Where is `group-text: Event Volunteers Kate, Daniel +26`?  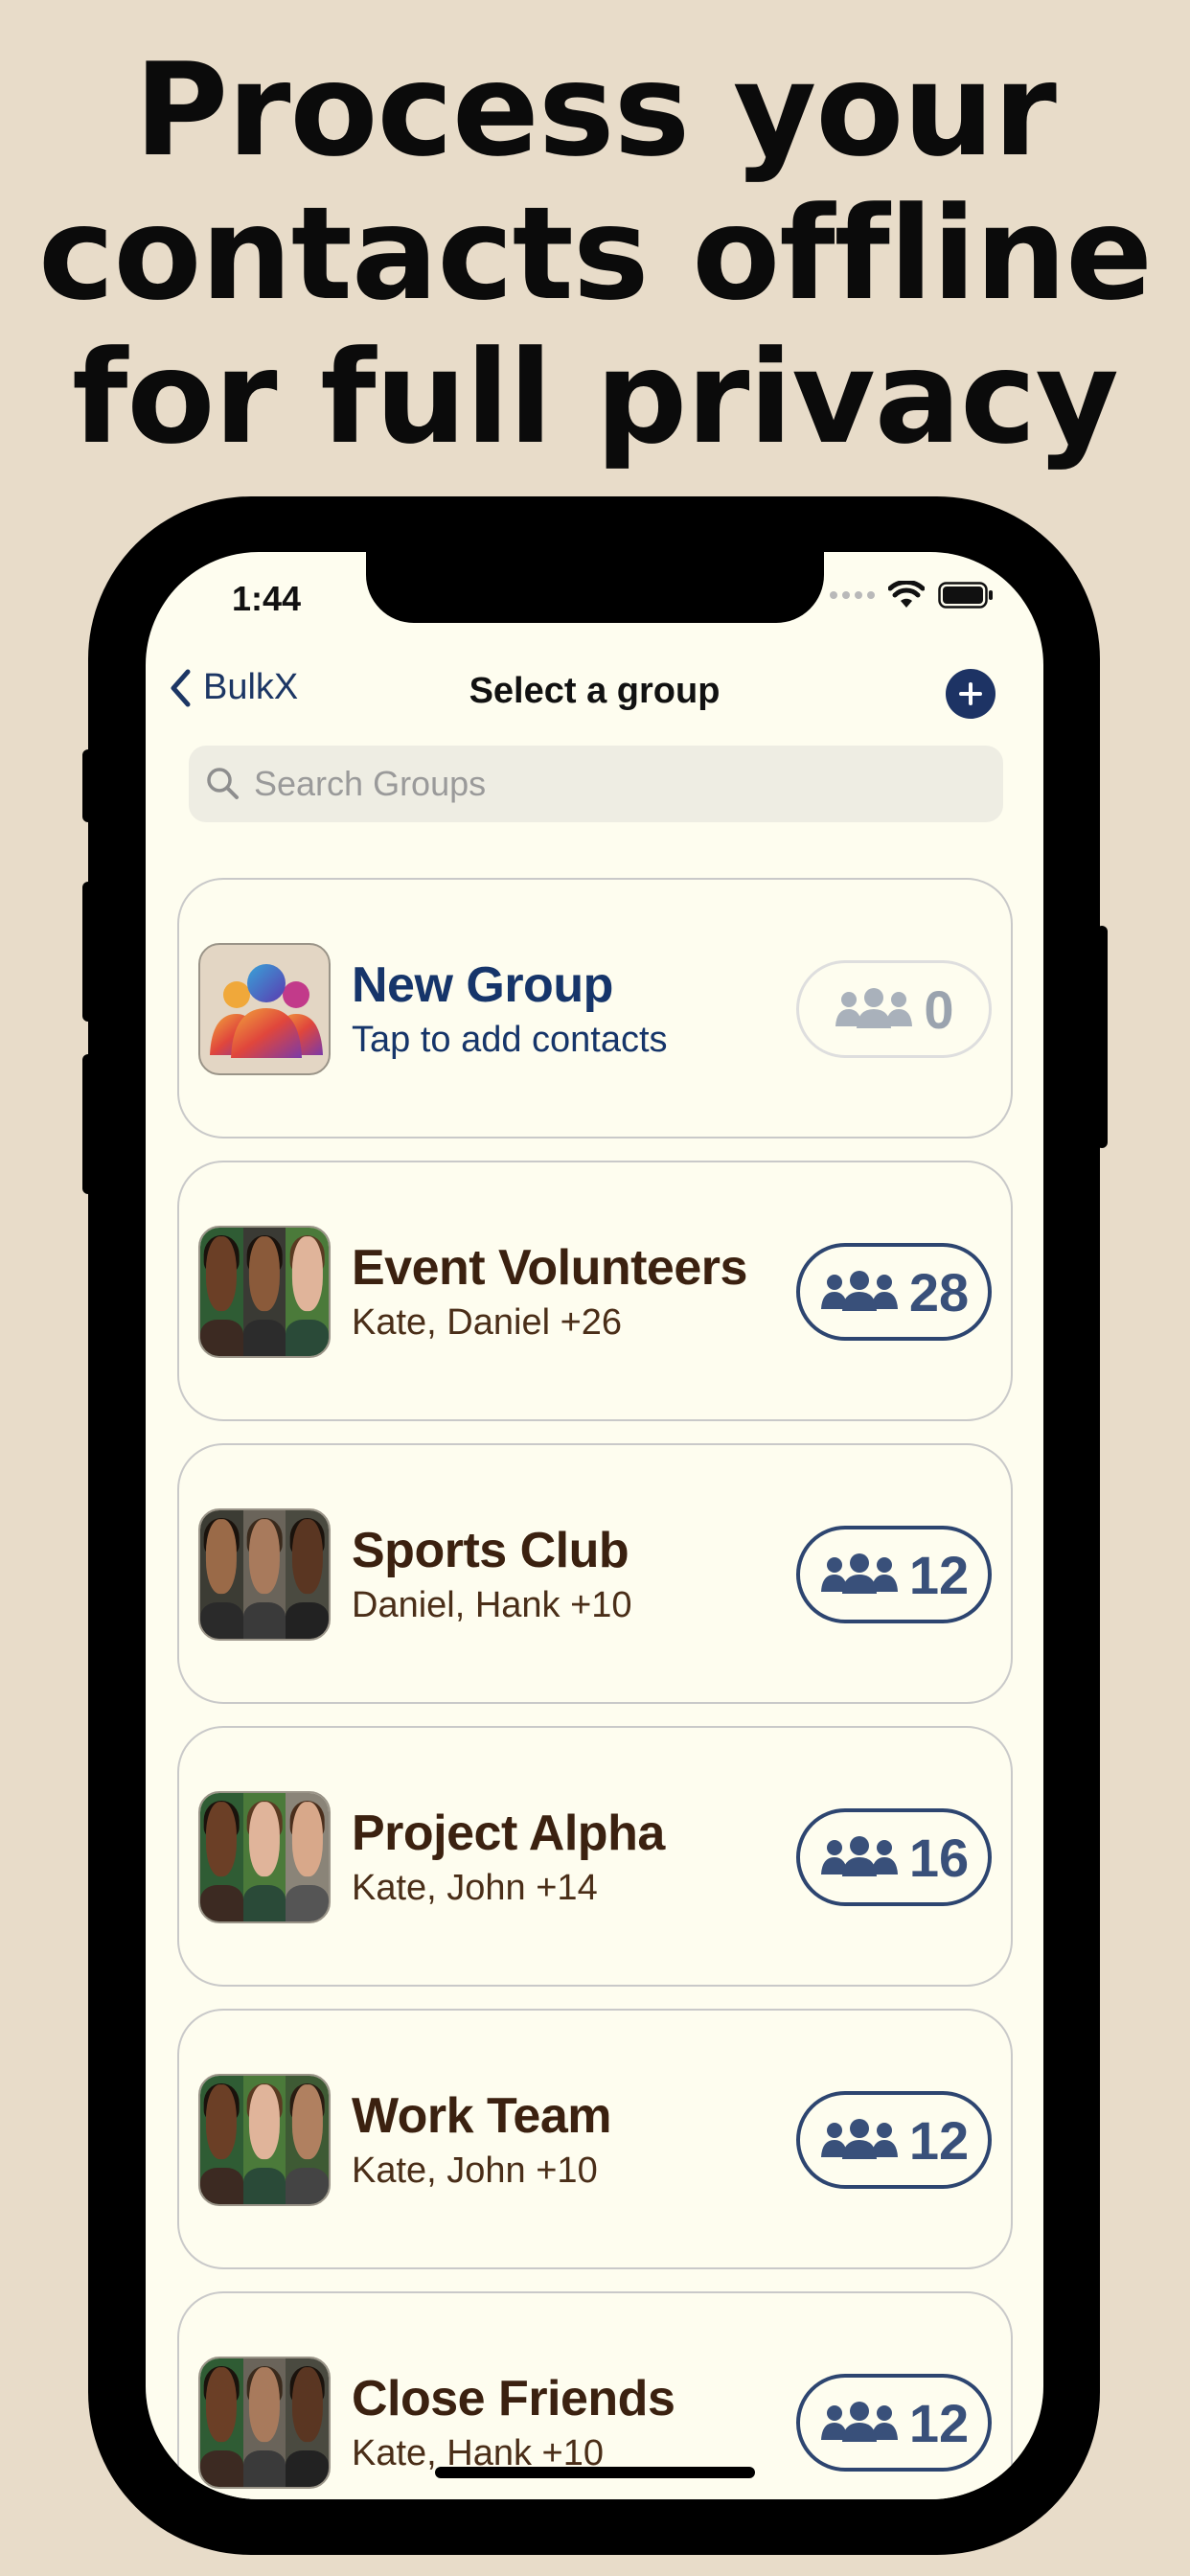
group-text: Event Volunteers Kate, Daniel +26 is located at coordinates (549, 1291).